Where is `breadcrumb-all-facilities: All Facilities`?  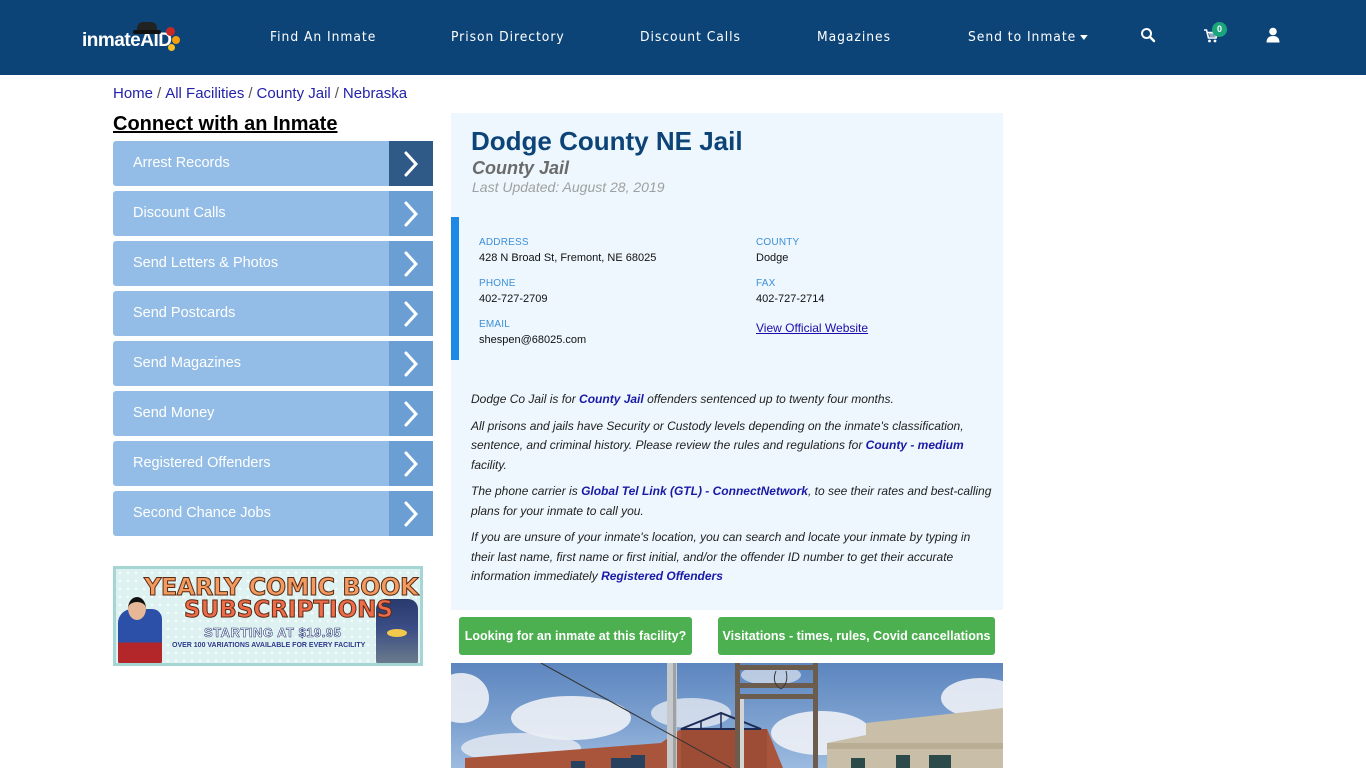 breadcrumb-all-facilities: All Facilities is located at coordinates (204, 93).